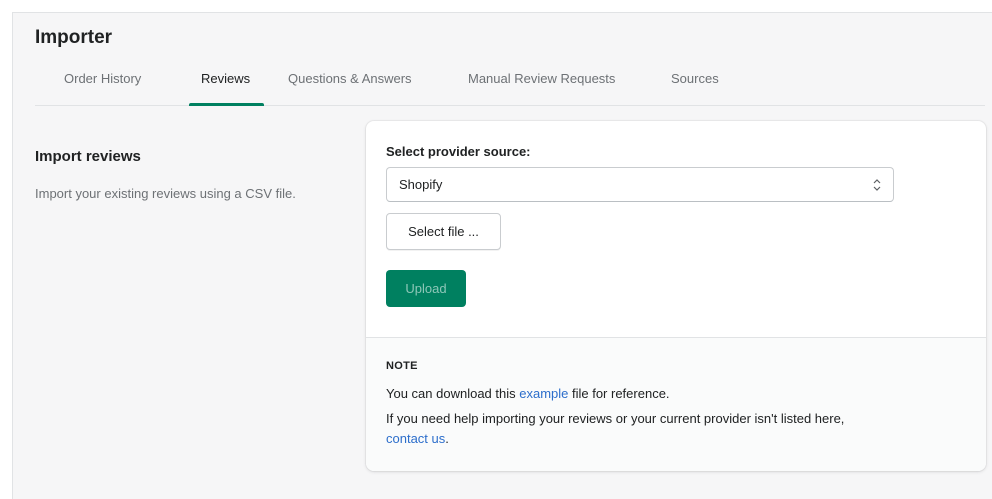  What do you see at coordinates (426, 288) in the screenshot?
I see `upload-button: Upload` at bounding box center [426, 288].